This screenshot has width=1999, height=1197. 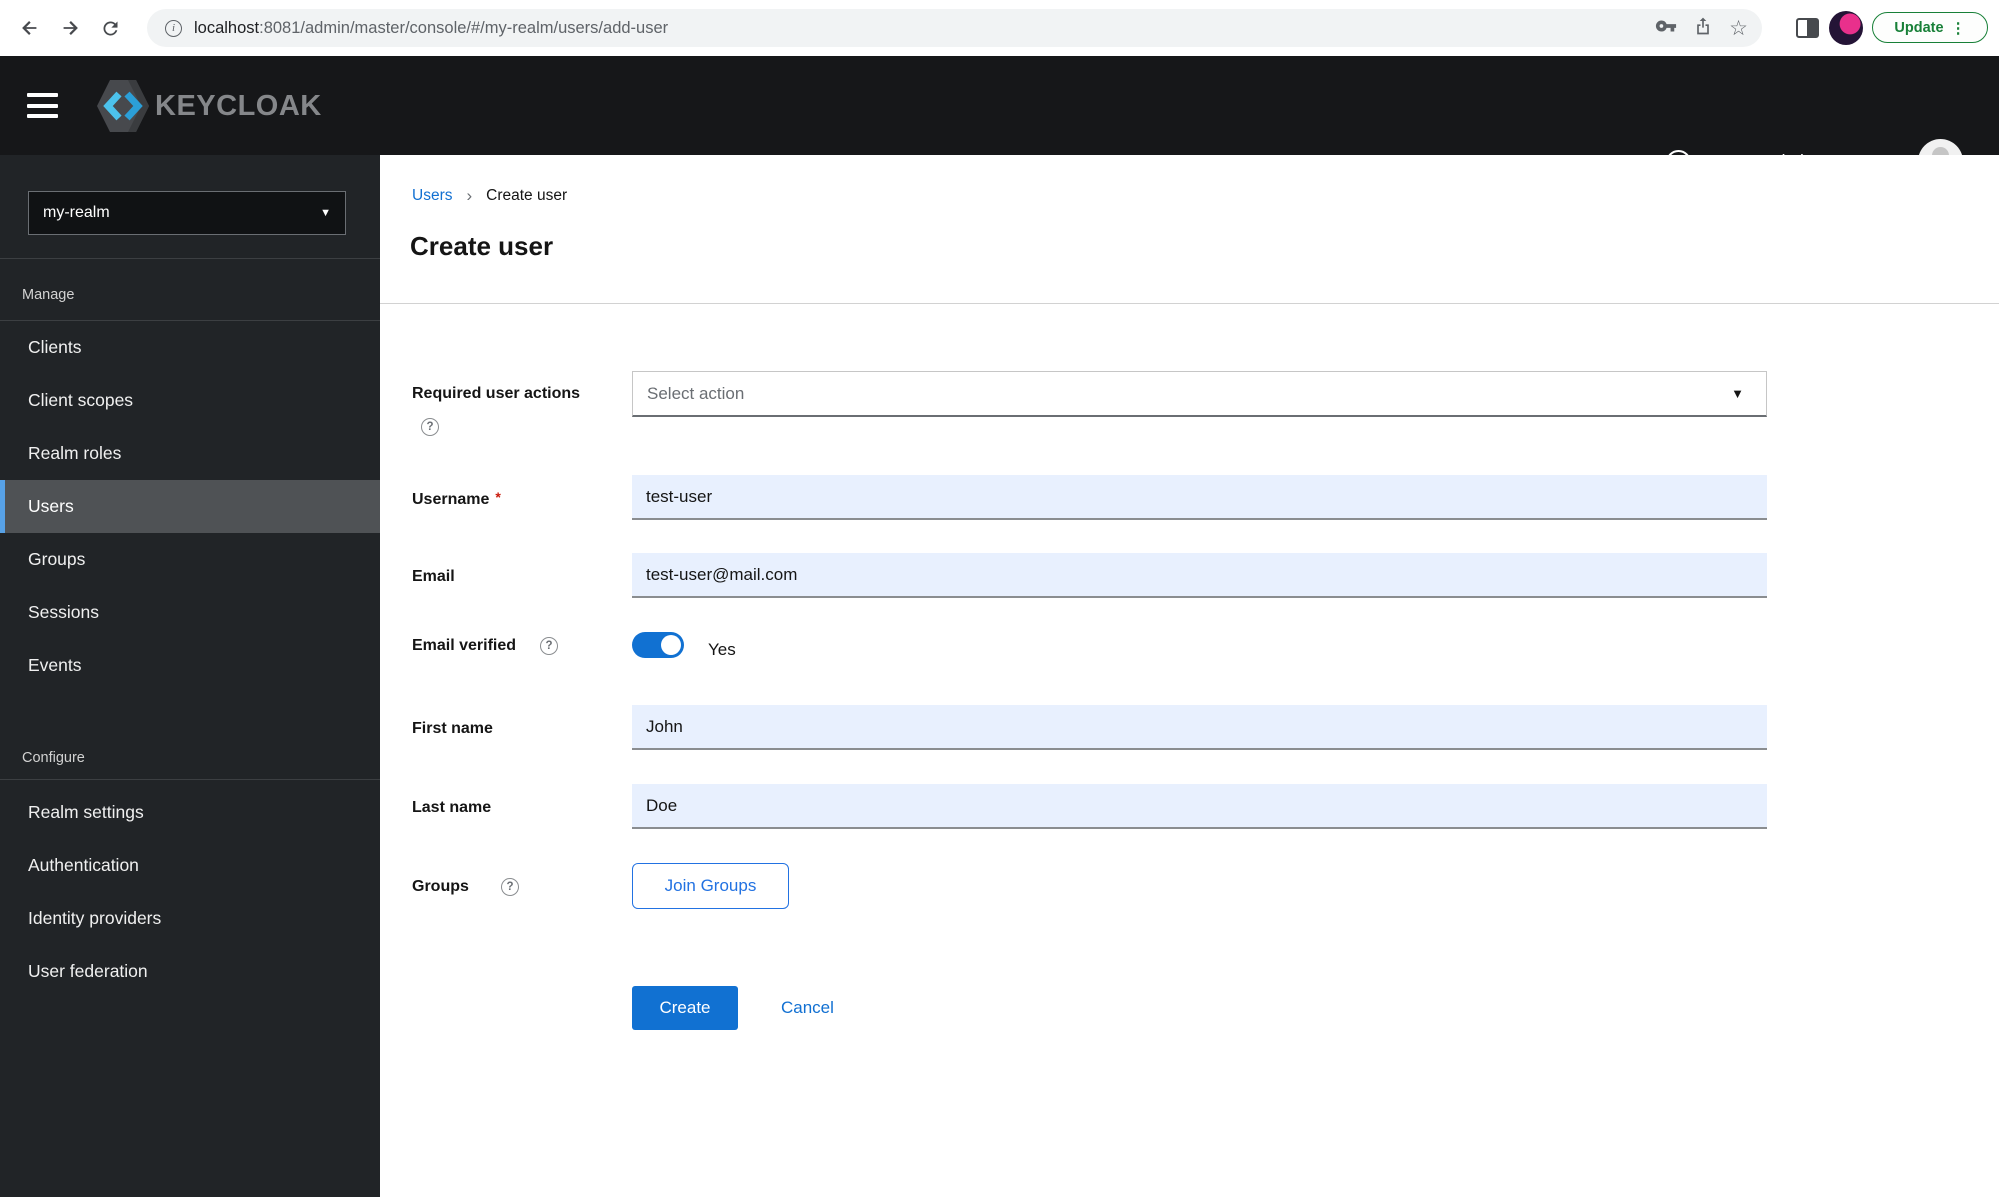 I want to click on sidebar-item-sessions: Sessions, so click(x=190, y=612).